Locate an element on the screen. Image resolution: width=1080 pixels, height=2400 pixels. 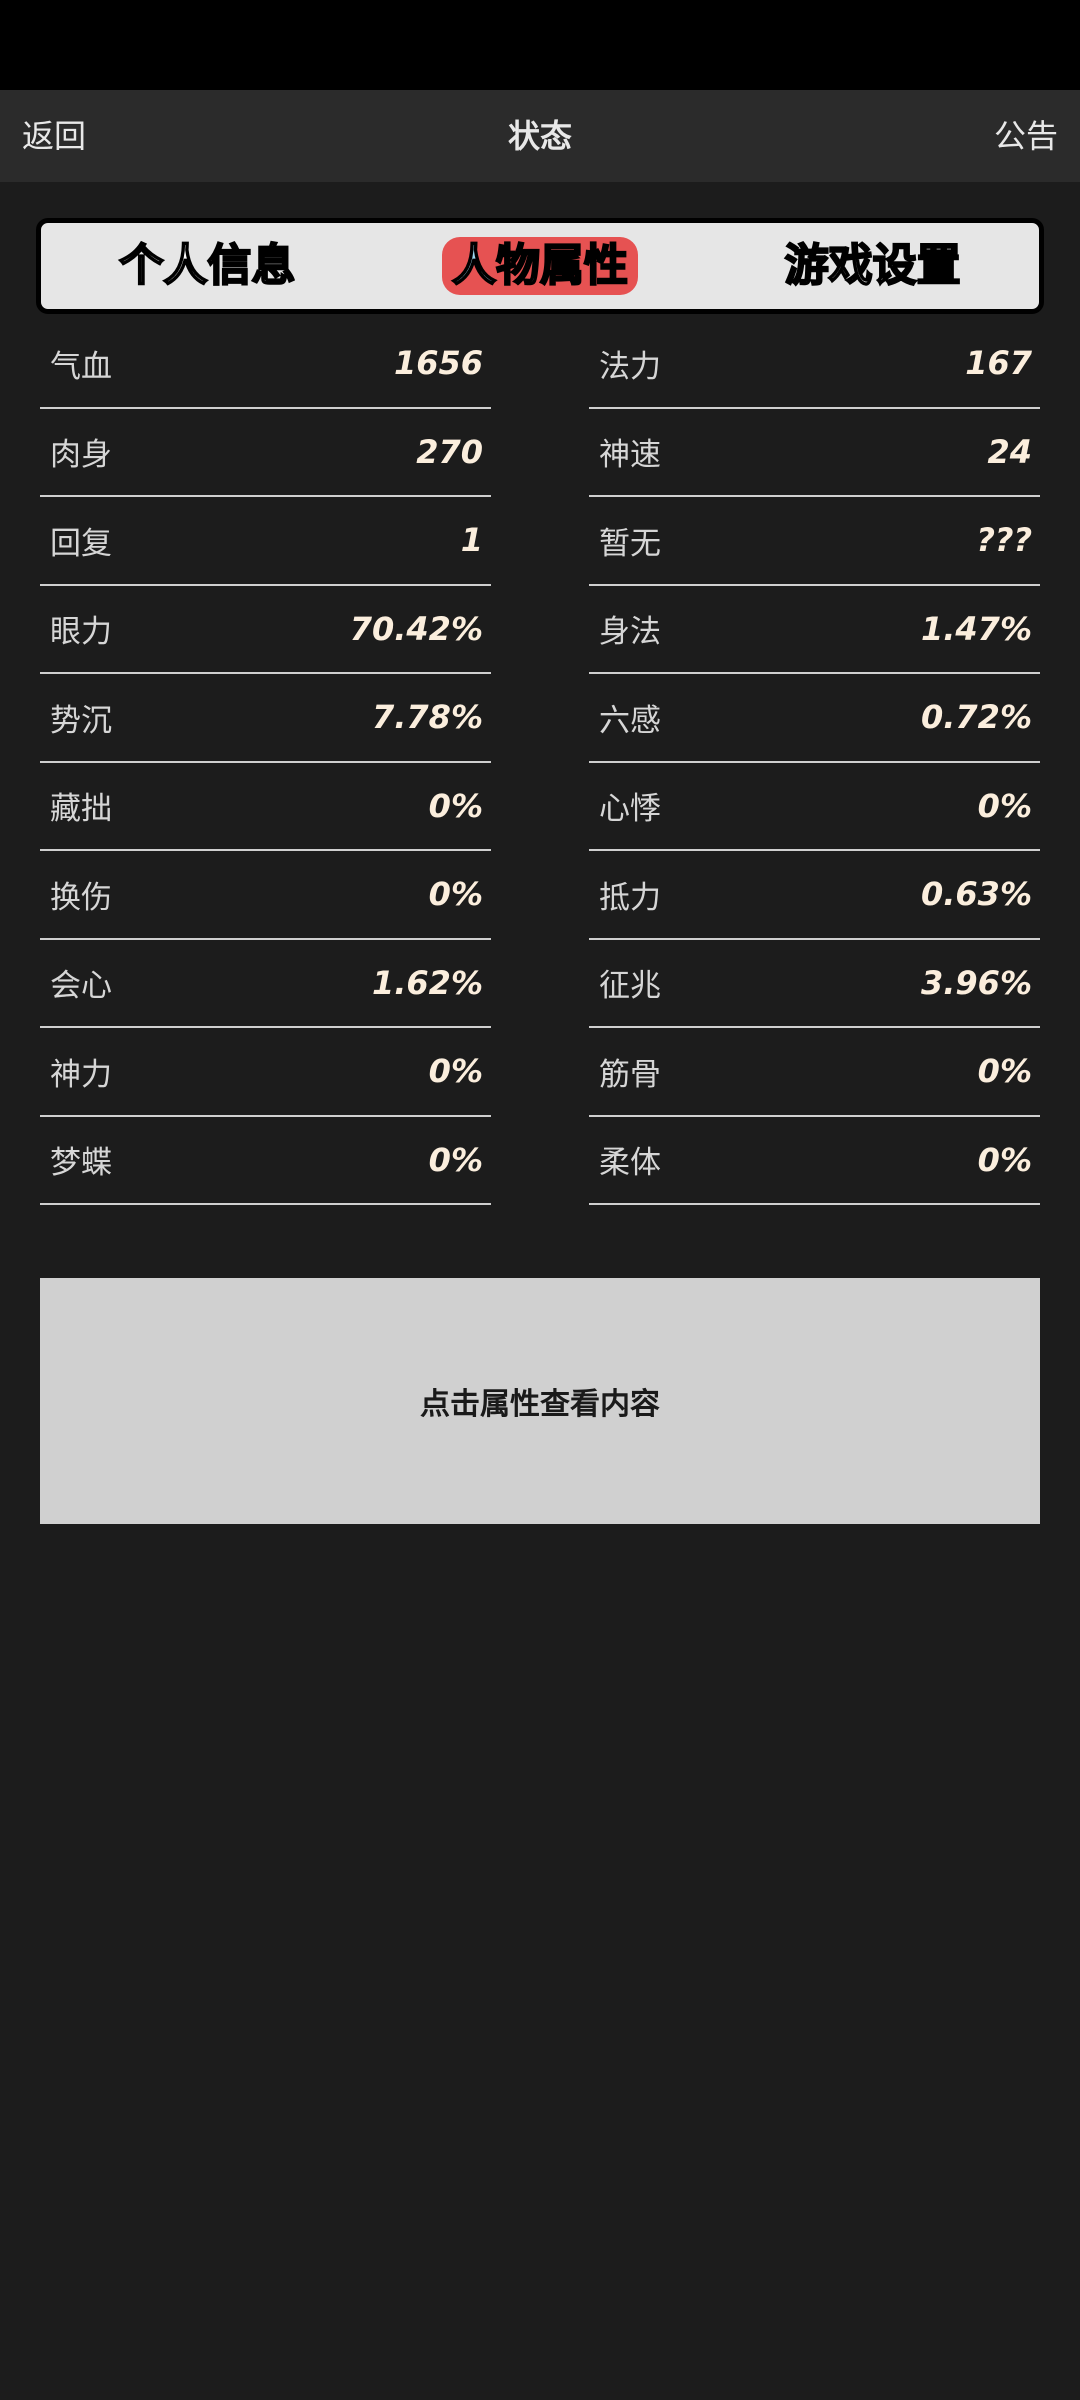
attribute-row: 气血 1656 法力 167 is located at coordinates (540, 364).